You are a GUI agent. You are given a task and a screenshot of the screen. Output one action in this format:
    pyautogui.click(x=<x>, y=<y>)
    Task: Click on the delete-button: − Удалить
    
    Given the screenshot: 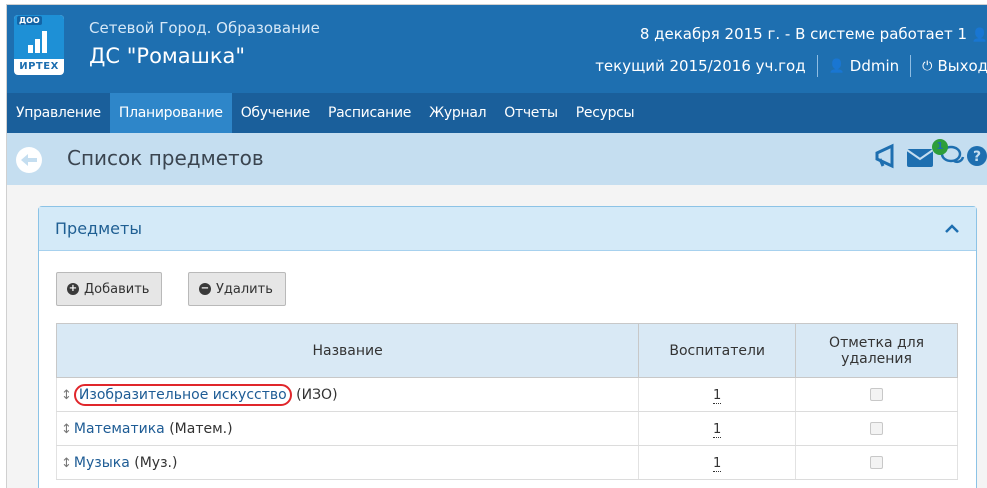 What is the action you would take?
    pyautogui.click(x=237, y=289)
    